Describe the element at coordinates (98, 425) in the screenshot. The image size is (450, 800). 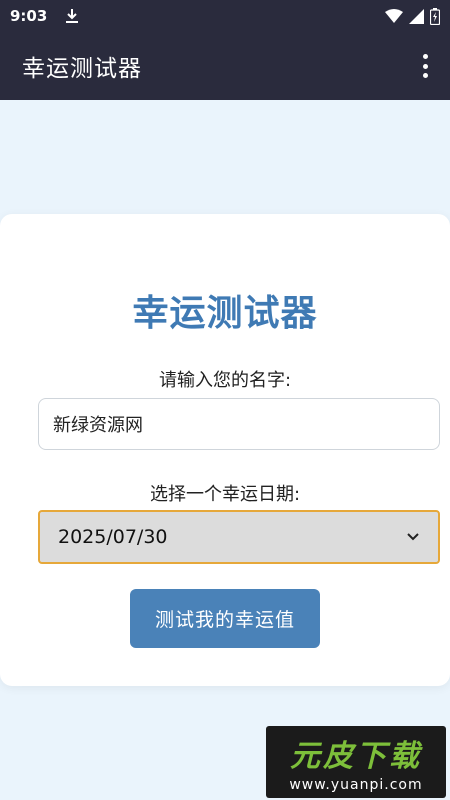
I see `name-input-value: 新绿资源网` at that location.